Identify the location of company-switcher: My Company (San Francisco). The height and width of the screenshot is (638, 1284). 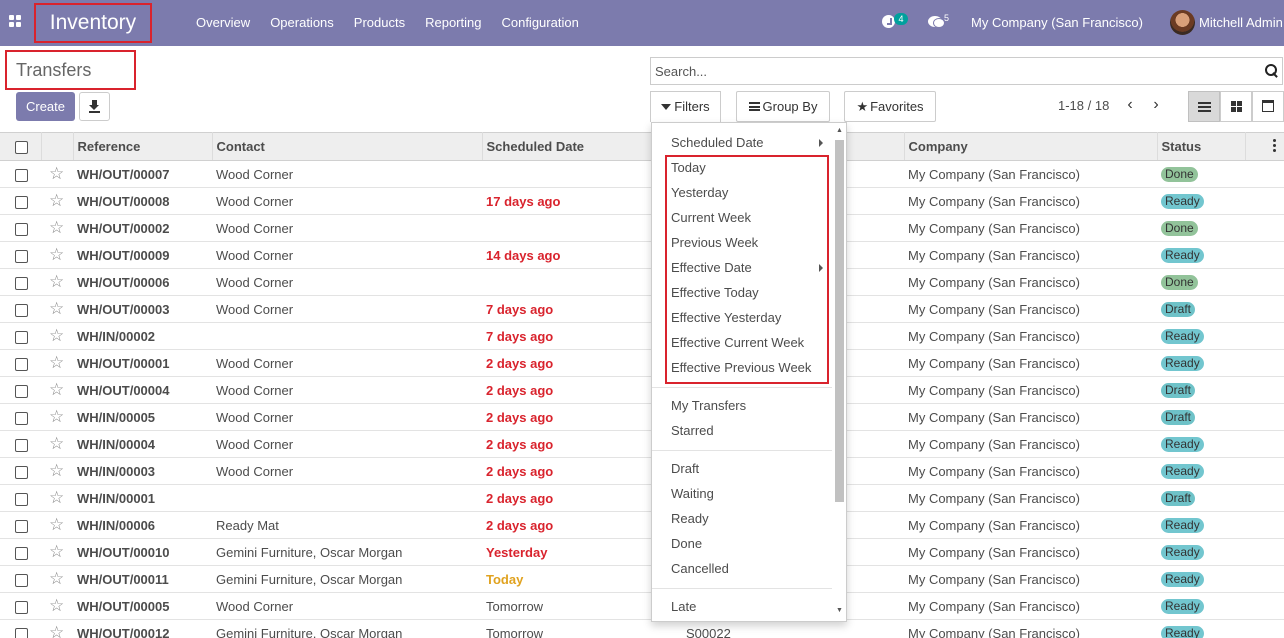
(1057, 23).